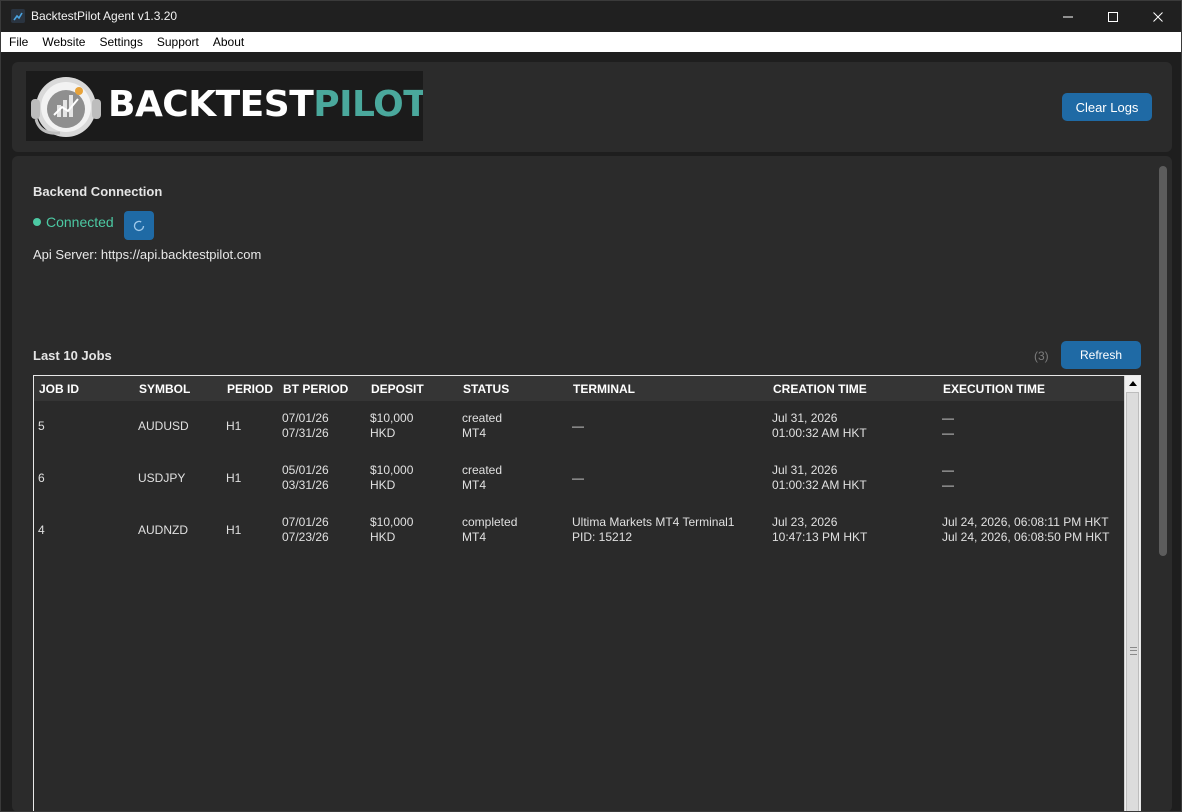 The width and height of the screenshot is (1182, 812). I want to click on grip-icon, so click(1133, 651).